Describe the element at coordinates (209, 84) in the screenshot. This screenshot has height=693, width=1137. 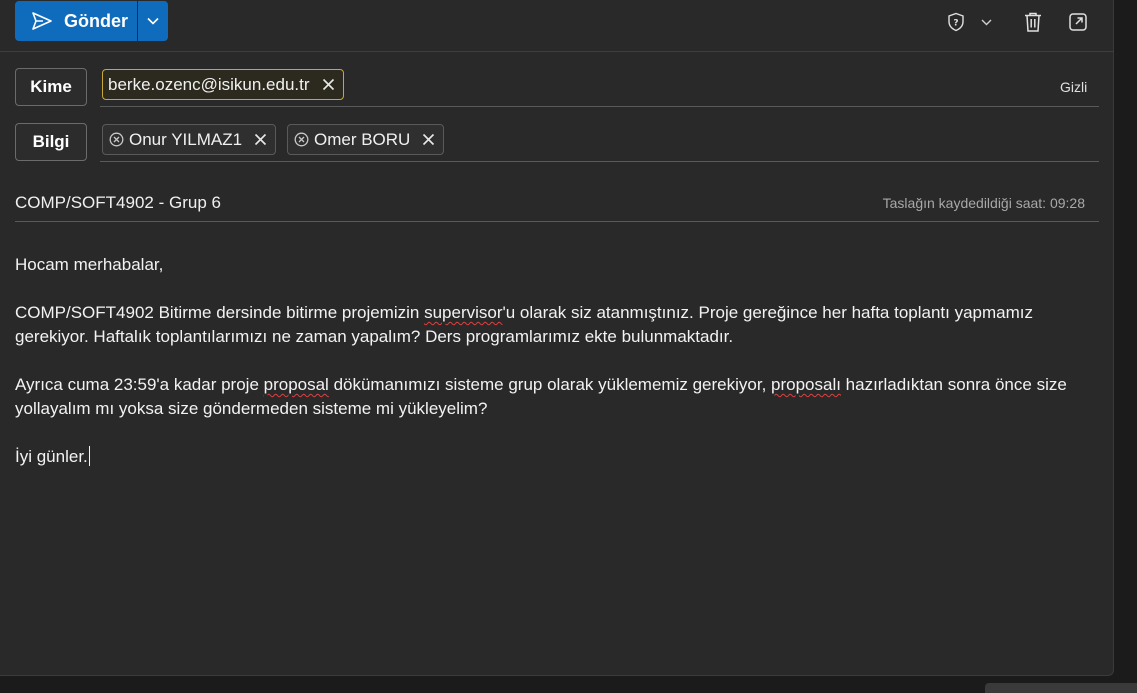
I see `recipient-address: berke.ozenc@isikun.edu.tr` at that location.